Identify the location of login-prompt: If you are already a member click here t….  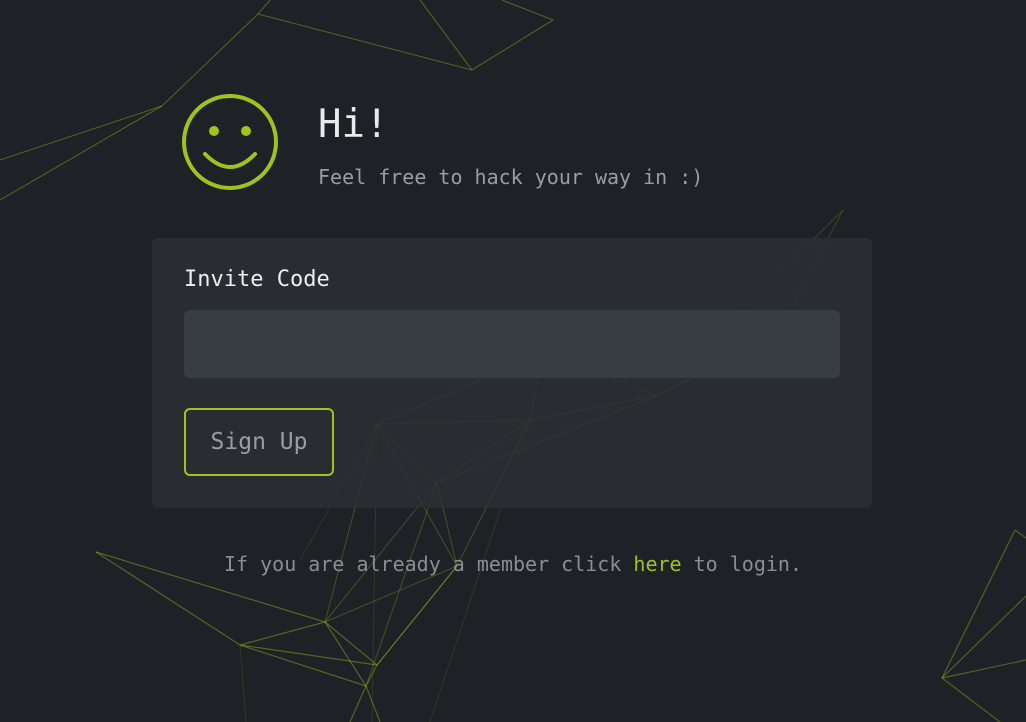
(513, 564).